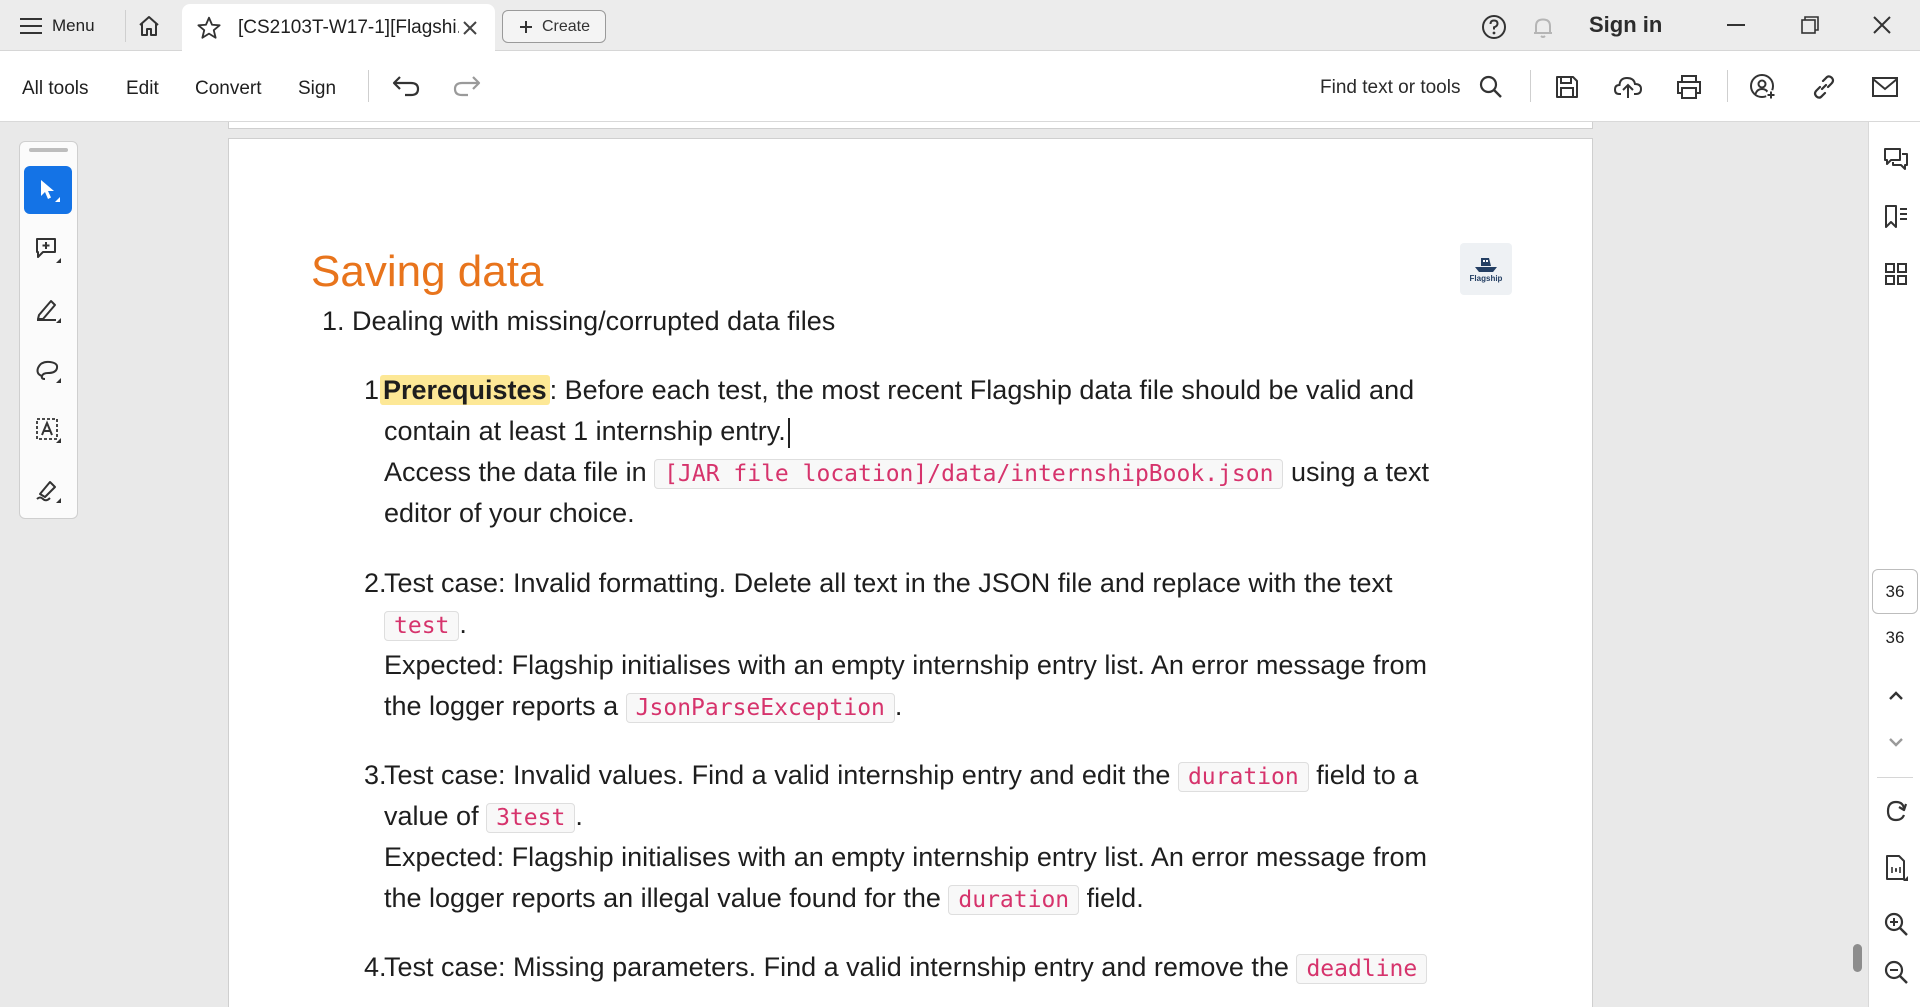  I want to click on edit-menu: Edit, so click(142, 89).